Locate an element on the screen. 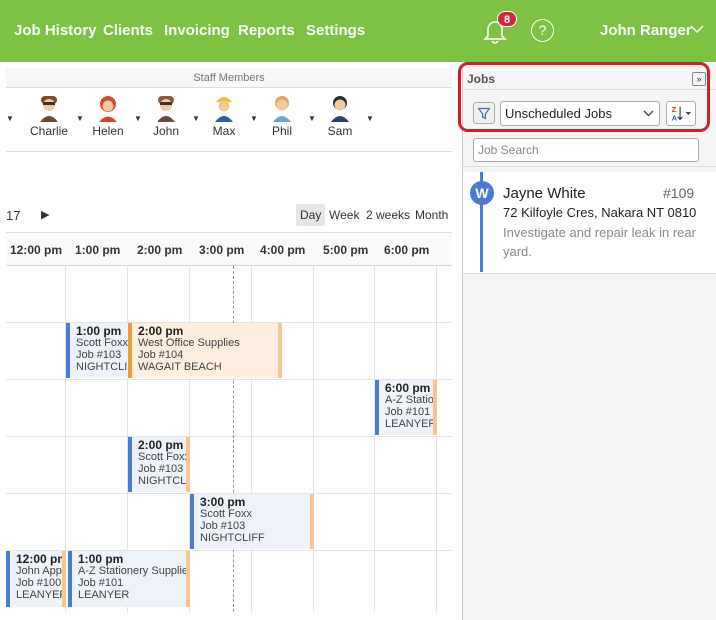 The height and width of the screenshot is (620, 716). staff-helen: Helen is located at coordinates (108, 116).